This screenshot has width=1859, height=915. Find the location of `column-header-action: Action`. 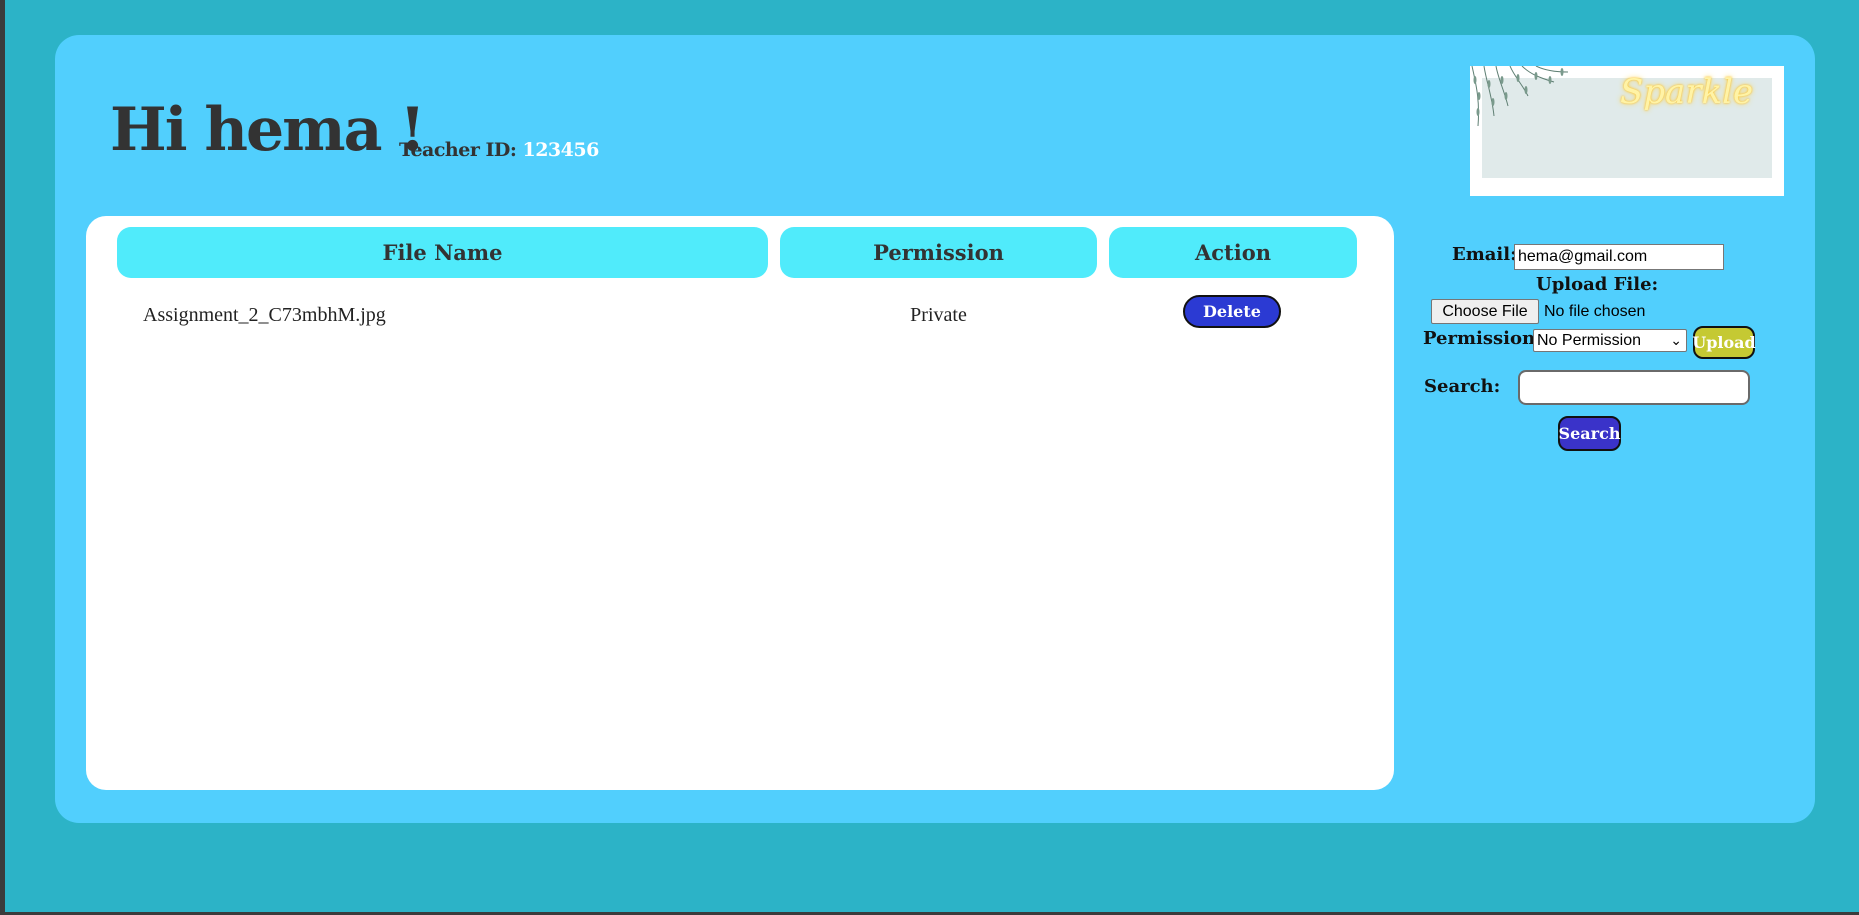

column-header-action: Action is located at coordinates (1233, 252).